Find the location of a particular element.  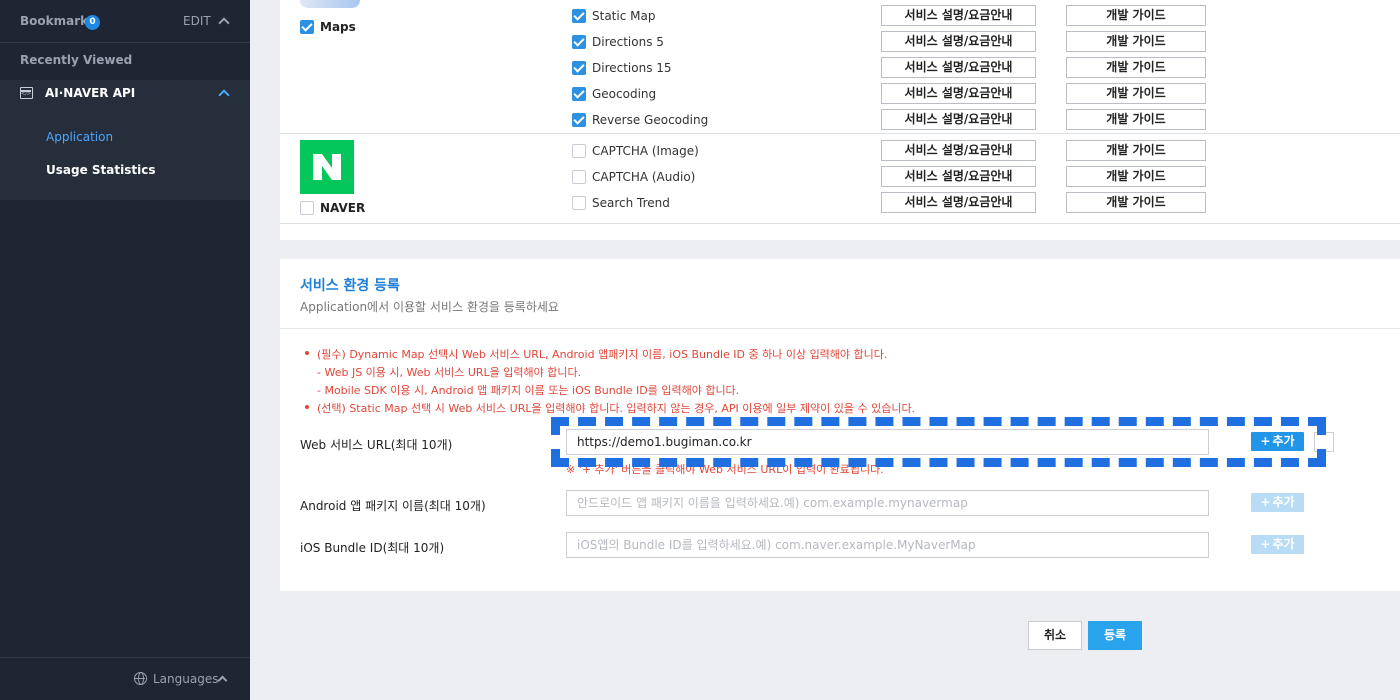

section-subtitle: Application에서 이용할 서비스 환경을 등록하세요 is located at coordinates (429, 307).